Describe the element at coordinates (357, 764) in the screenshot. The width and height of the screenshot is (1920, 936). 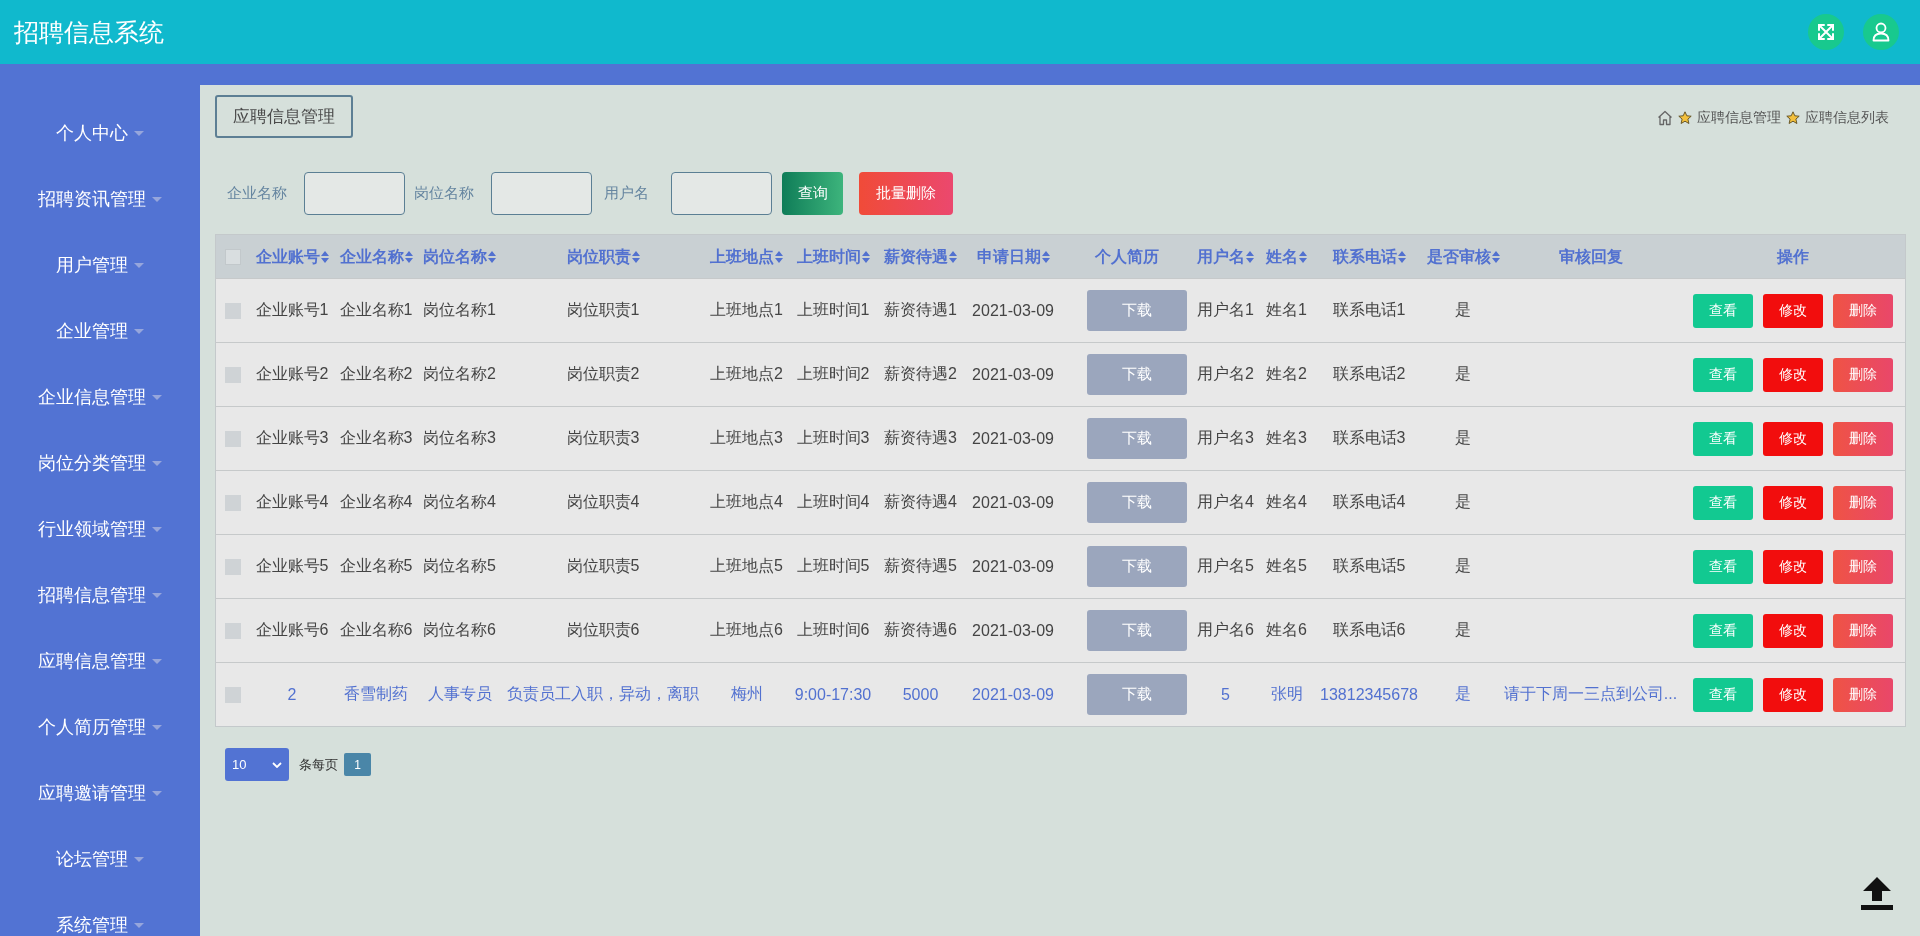
I see `page-button: 1` at that location.